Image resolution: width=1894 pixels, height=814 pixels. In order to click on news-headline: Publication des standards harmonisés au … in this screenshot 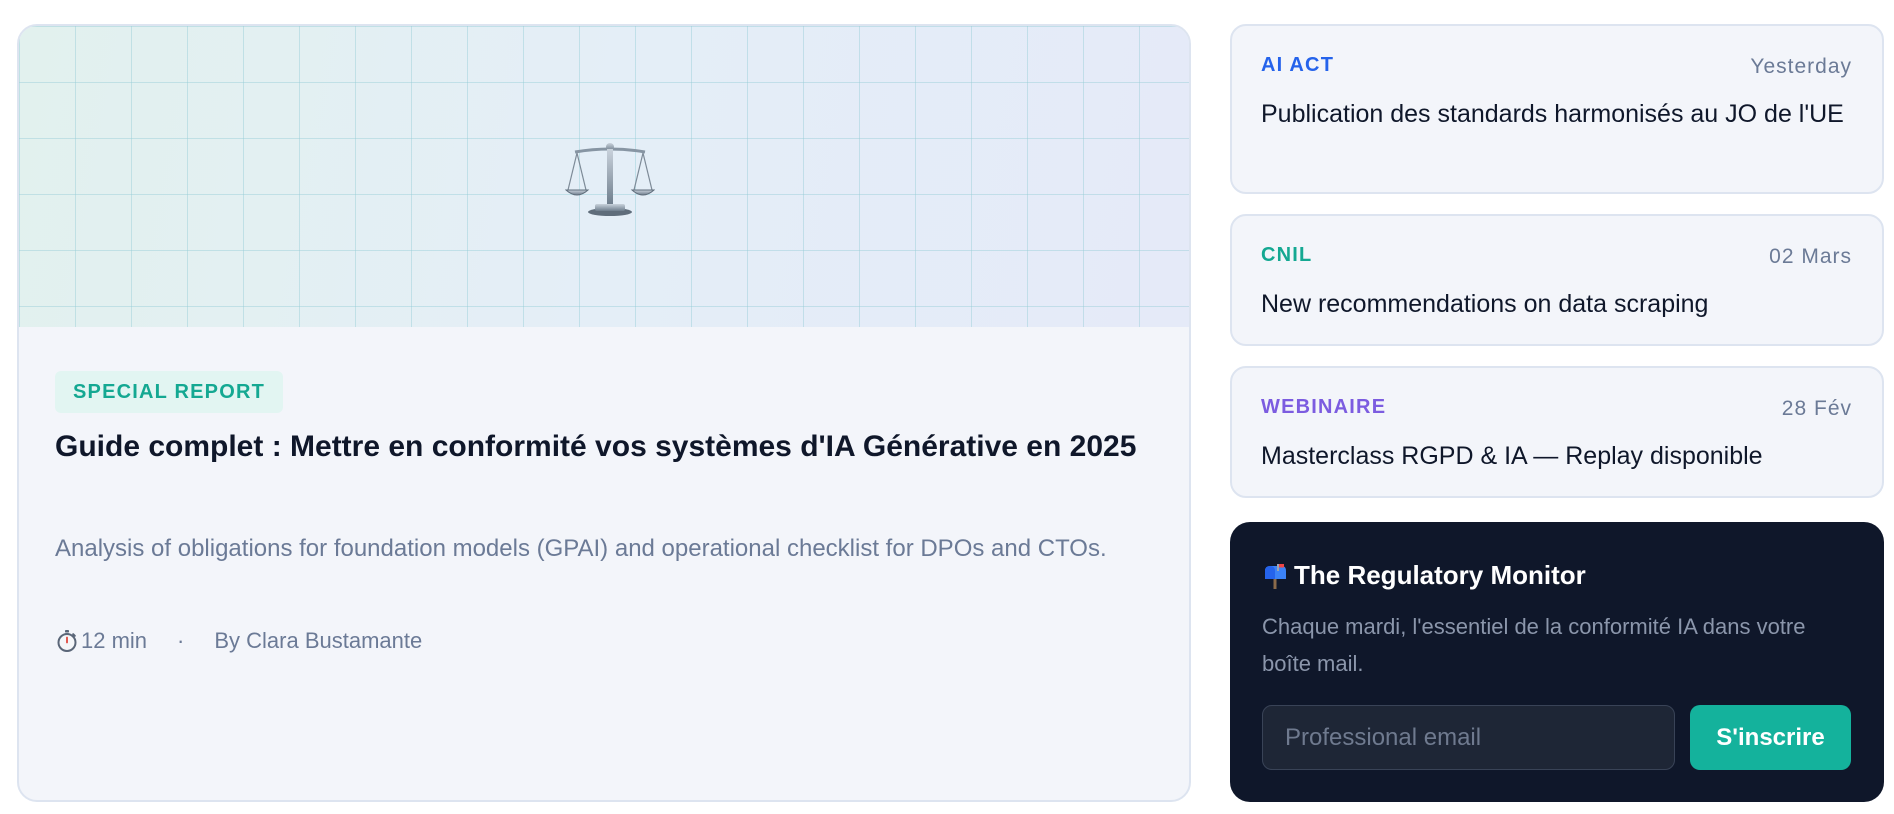, I will do `click(1561, 114)`.